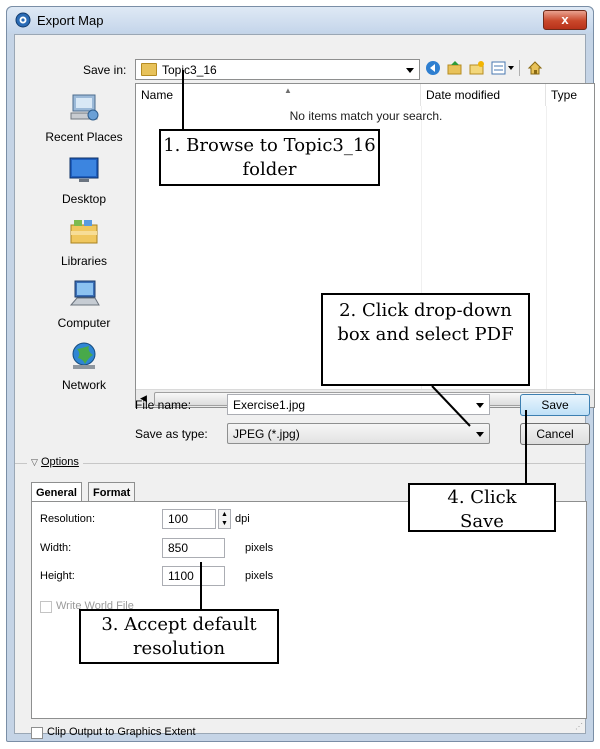 The height and width of the screenshot is (749, 600). I want to click on callout-accept-resolution: 3. Accept default resolution, so click(179, 636).